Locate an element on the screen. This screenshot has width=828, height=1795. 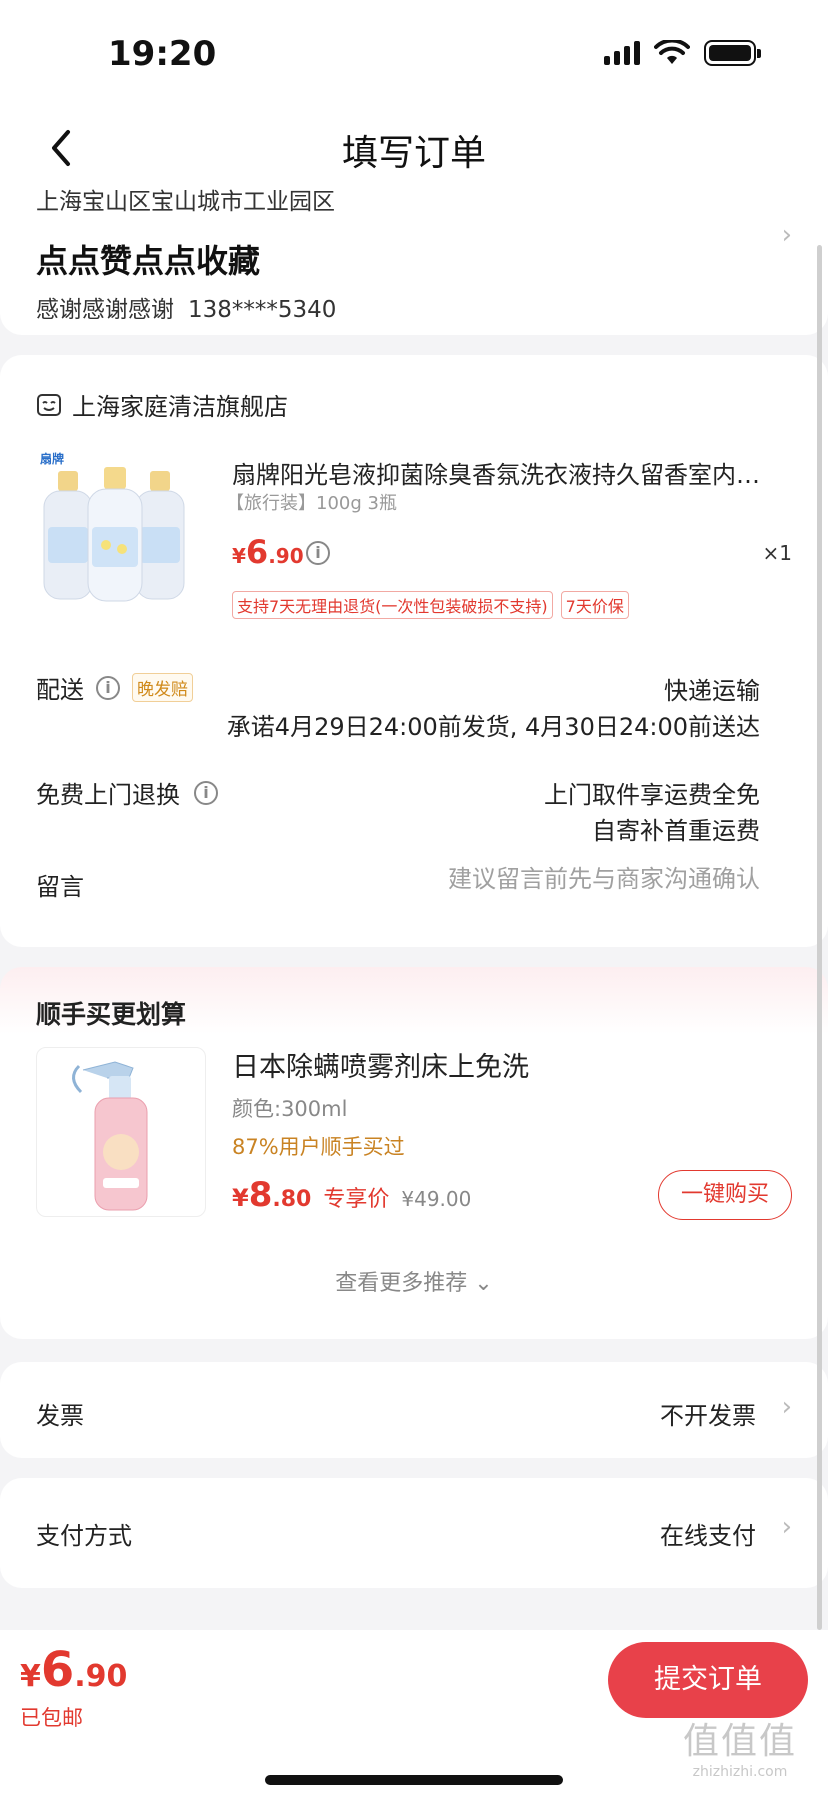
page-title: 填写订单 is located at coordinates (413, 153).